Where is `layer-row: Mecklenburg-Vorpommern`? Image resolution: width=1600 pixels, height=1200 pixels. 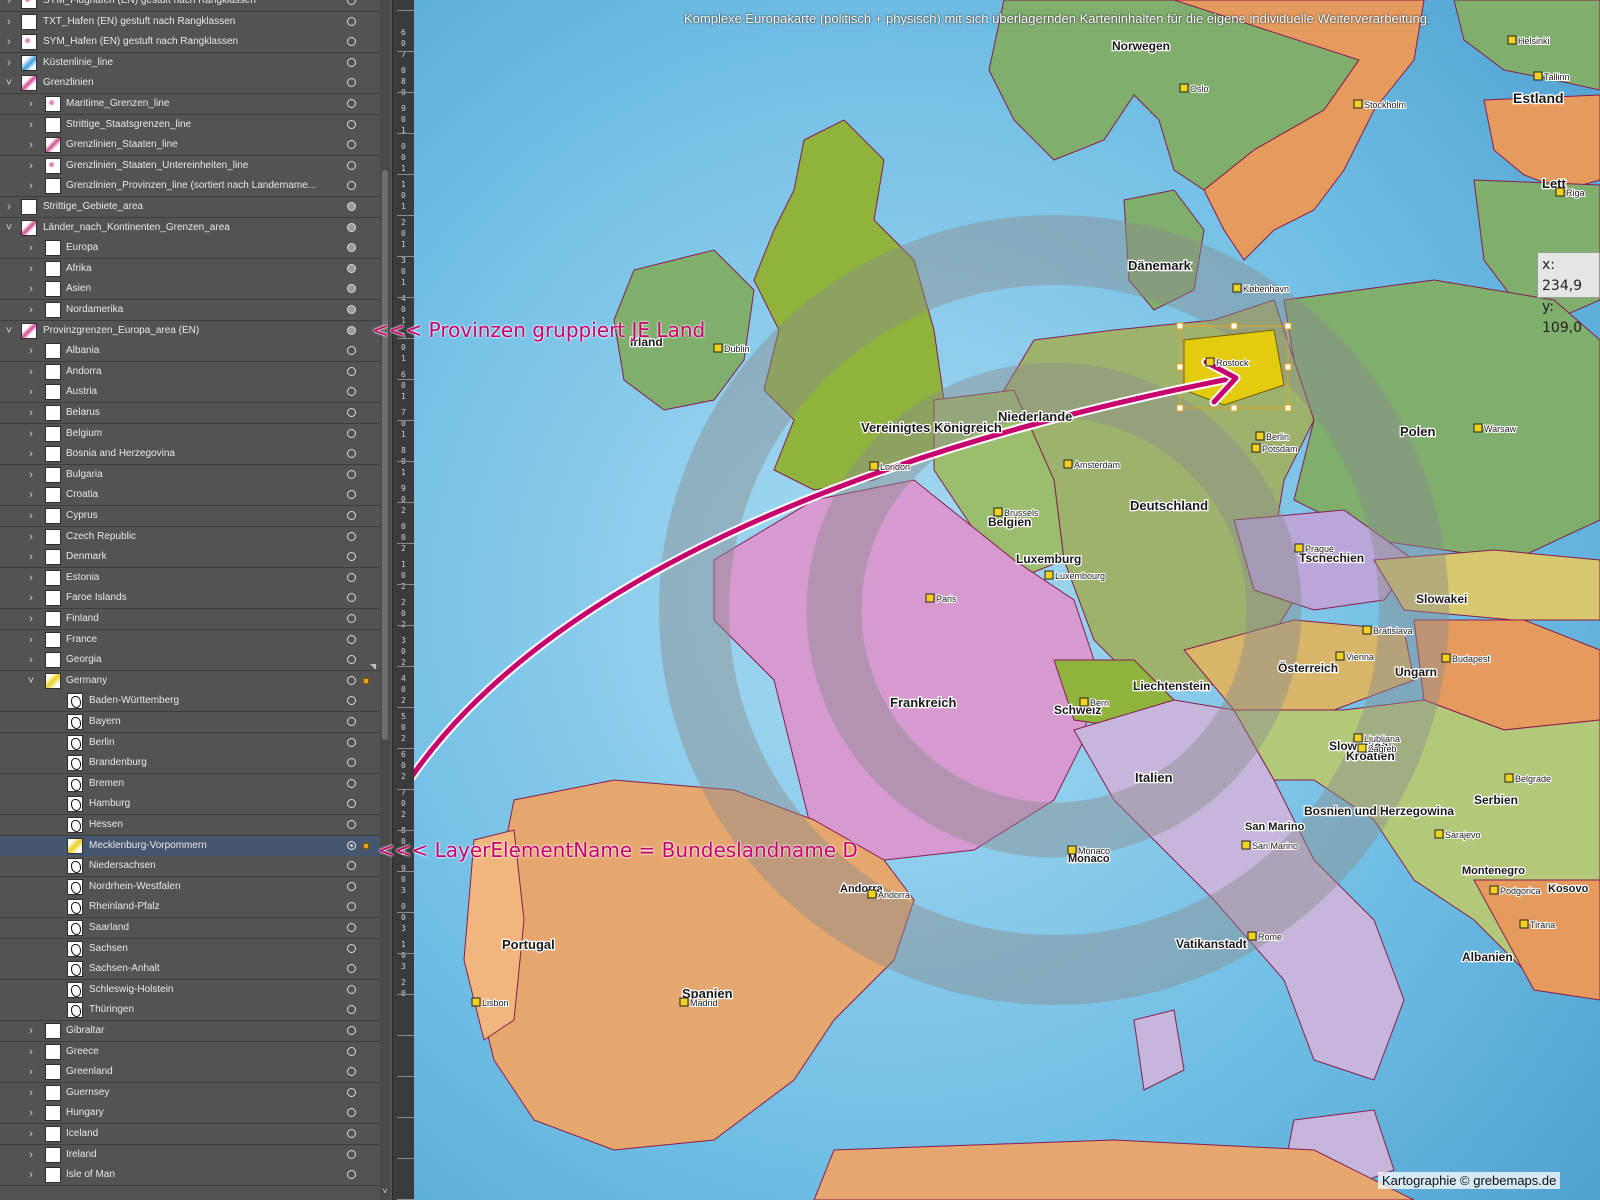
layer-row: Mecklenburg-Vorpommern is located at coordinates (190, 846).